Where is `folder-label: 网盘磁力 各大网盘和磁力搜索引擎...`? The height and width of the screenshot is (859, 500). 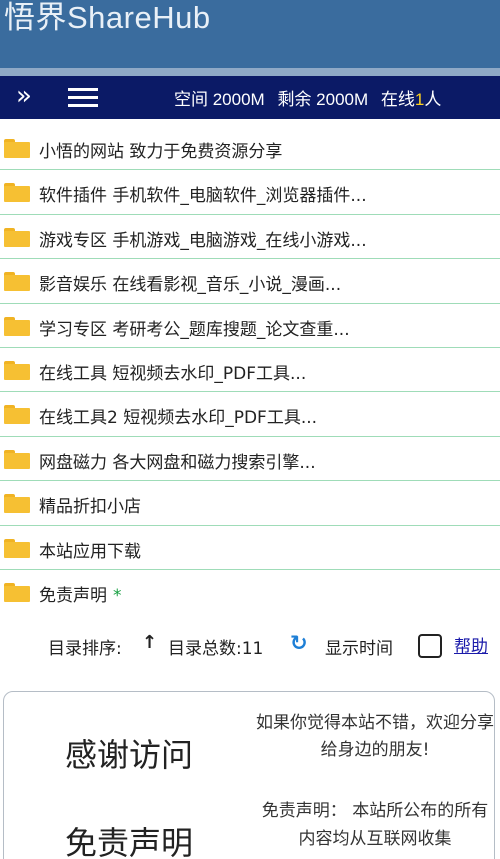 folder-label: 网盘磁力 各大网盘和磁力搜索引擎... is located at coordinates (177, 460).